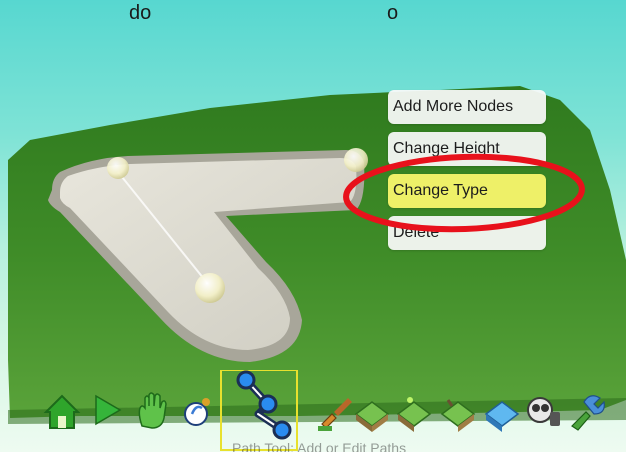  What do you see at coordinates (62, 411) in the screenshot?
I see `home-icon` at bounding box center [62, 411].